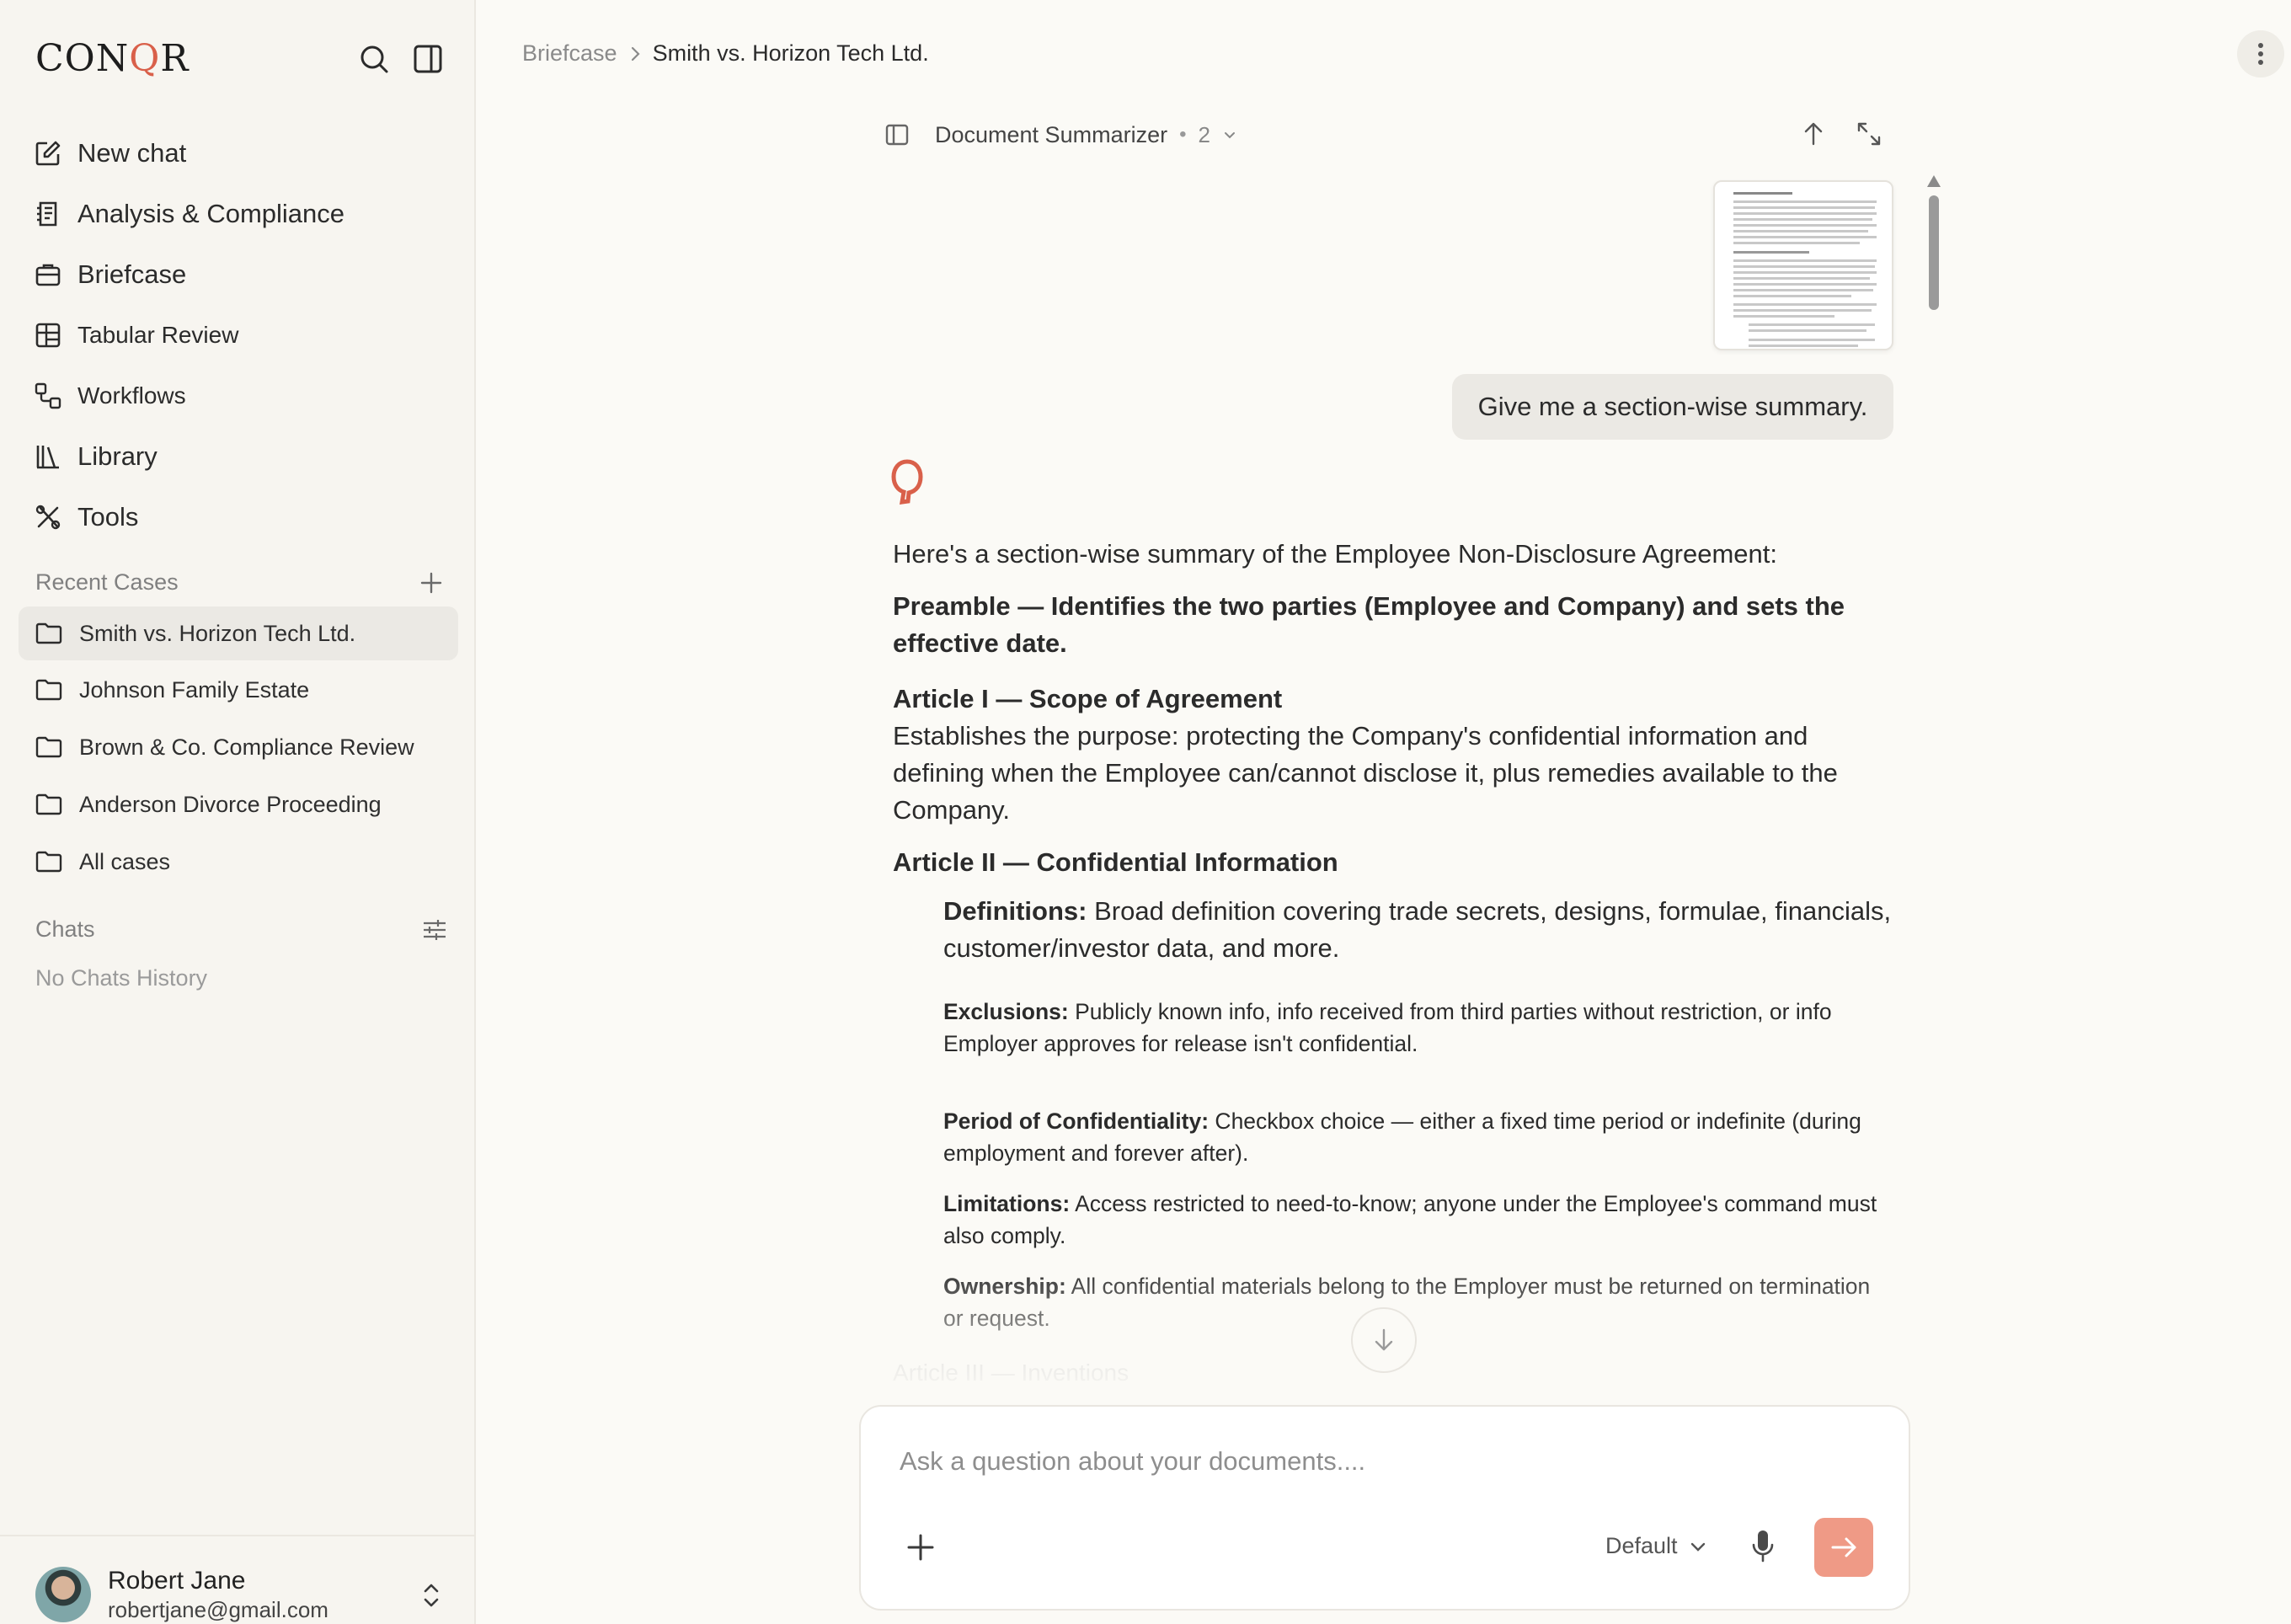 Image resolution: width=2291 pixels, height=1624 pixels. I want to click on document-thumbnail, so click(1803, 265).